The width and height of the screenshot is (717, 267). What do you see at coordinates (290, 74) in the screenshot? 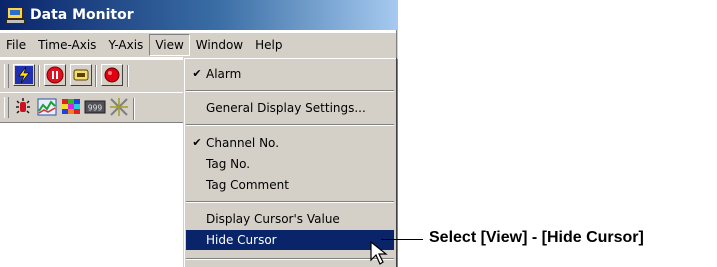
I see `menu-item-alarm: ✔ Alarm` at bounding box center [290, 74].